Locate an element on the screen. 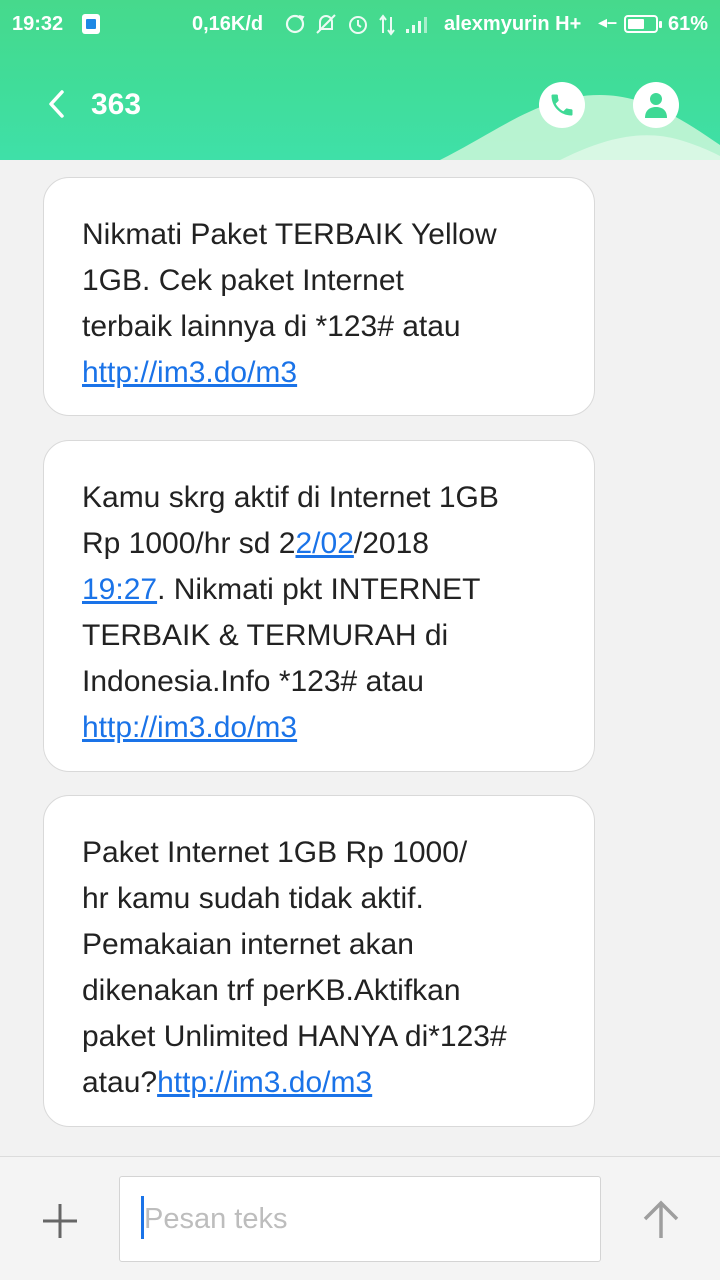 Image resolution: width=720 pixels, height=1280 pixels. send-arrow-icon is located at coordinates (661, 1219).